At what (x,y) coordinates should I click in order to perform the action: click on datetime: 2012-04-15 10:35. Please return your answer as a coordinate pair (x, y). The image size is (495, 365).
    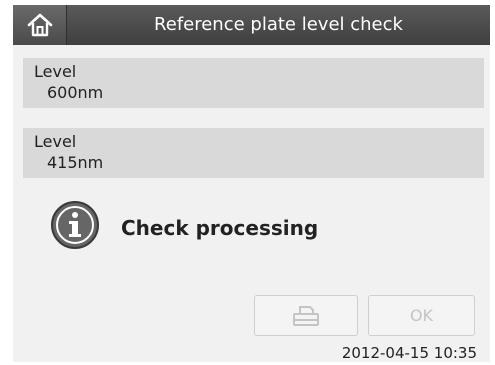
    Looking at the image, I should click on (409, 353).